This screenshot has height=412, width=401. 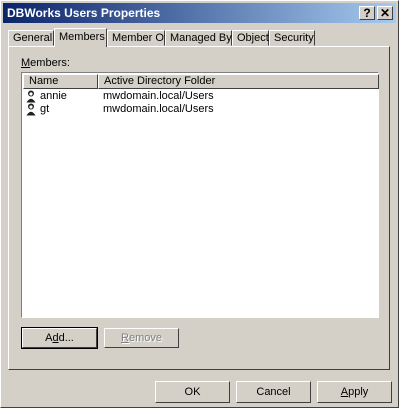 I want to click on tab-object: Object, so click(x=250, y=38).